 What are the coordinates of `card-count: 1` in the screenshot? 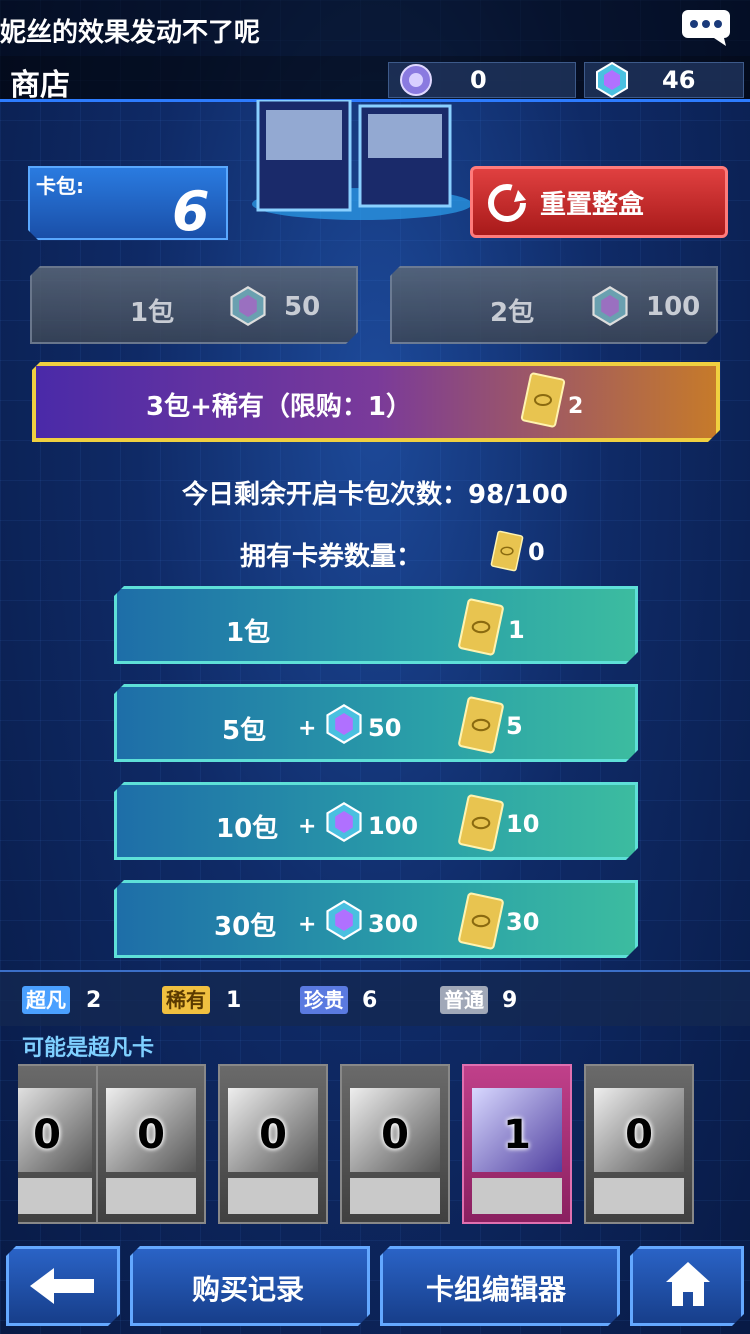 It's located at (517, 1135).